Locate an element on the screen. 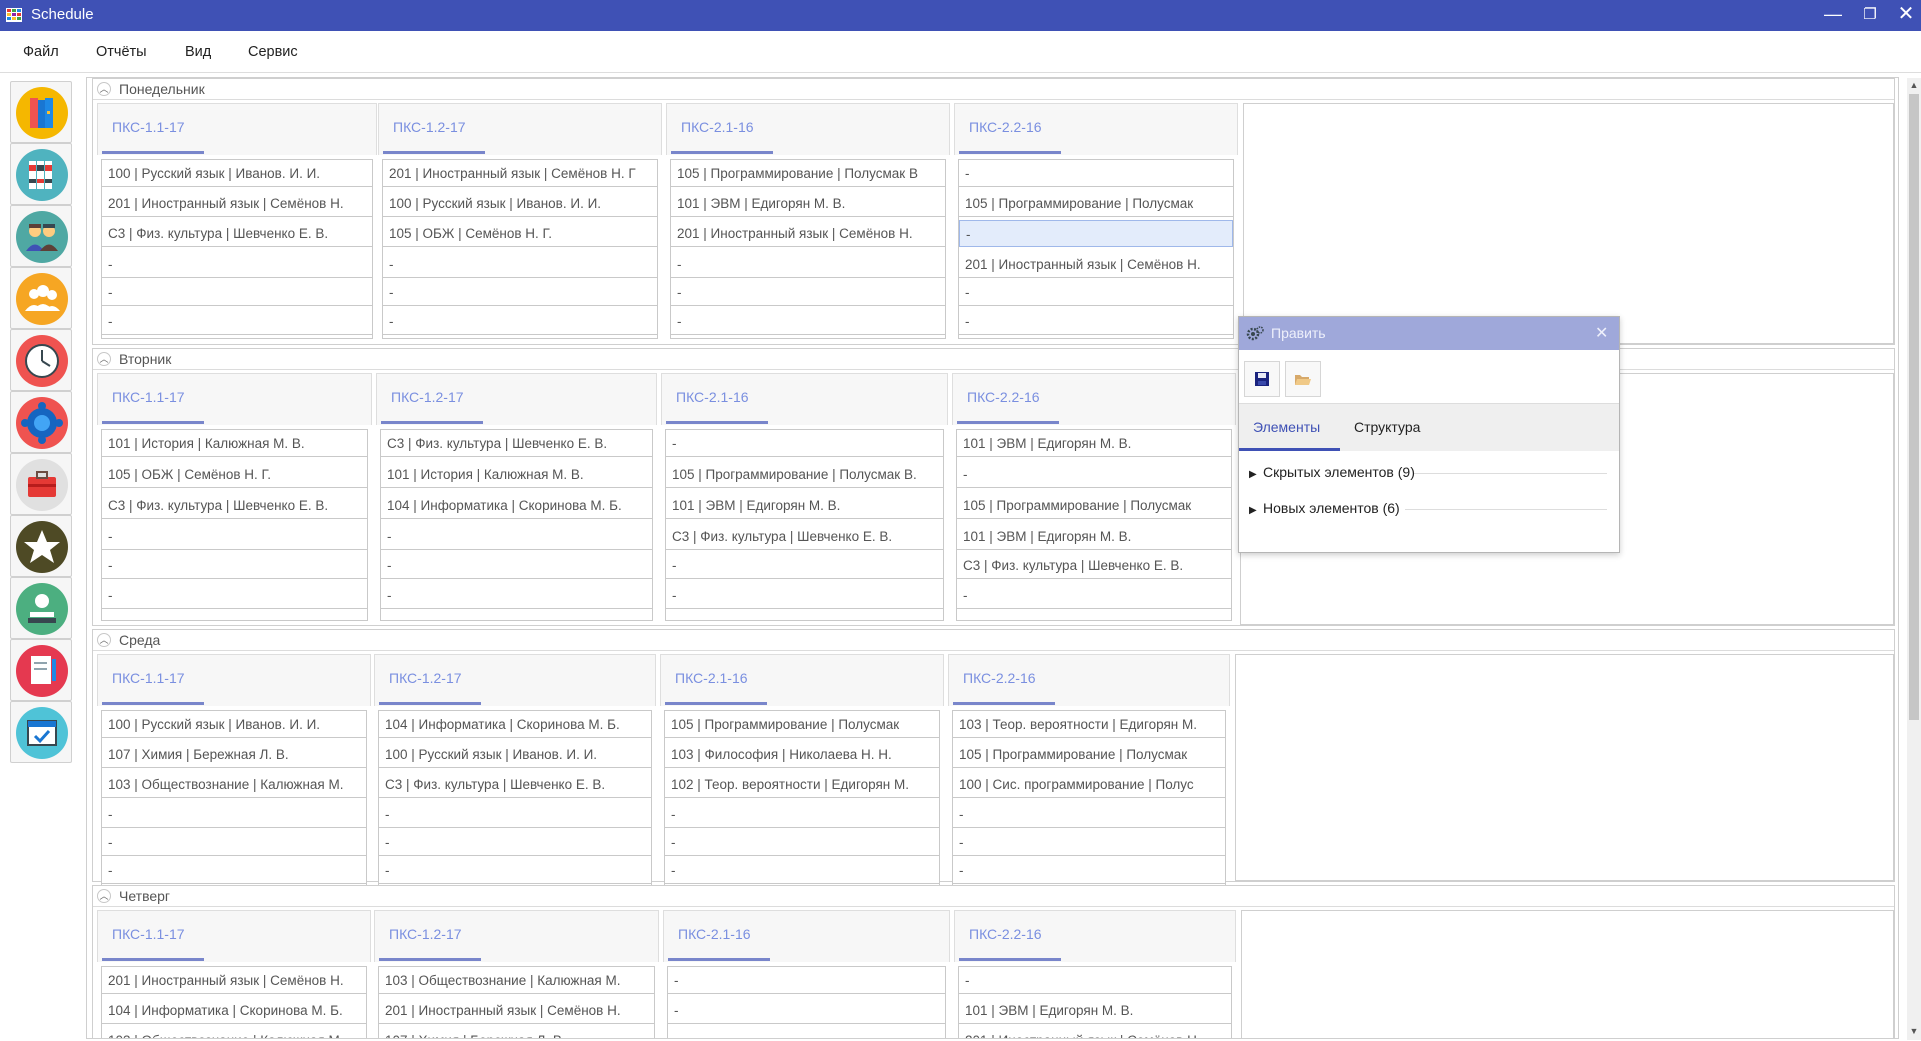 The image size is (1921, 1041). minimize-button: — is located at coordinates (1833, 15).